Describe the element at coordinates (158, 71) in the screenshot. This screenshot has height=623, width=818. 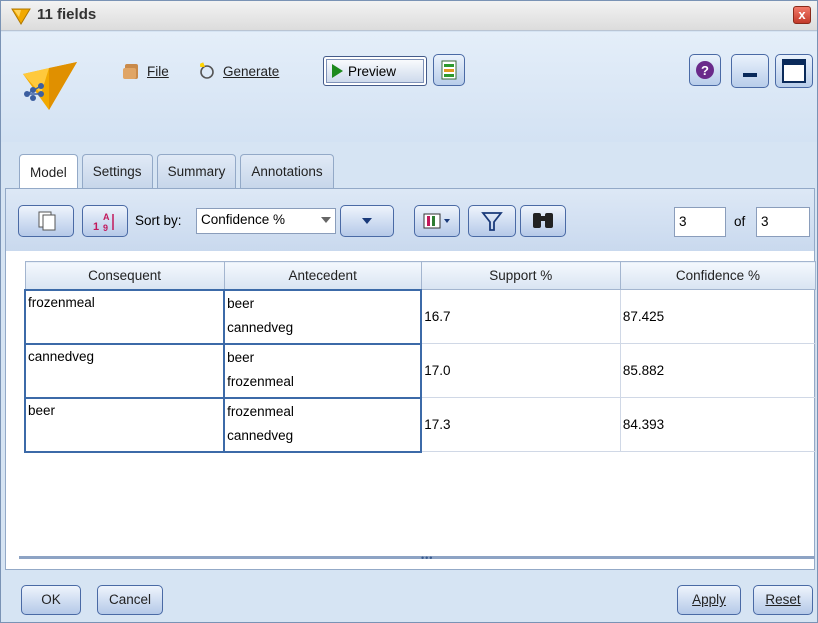
I see `file-menu-label: File` at that location.